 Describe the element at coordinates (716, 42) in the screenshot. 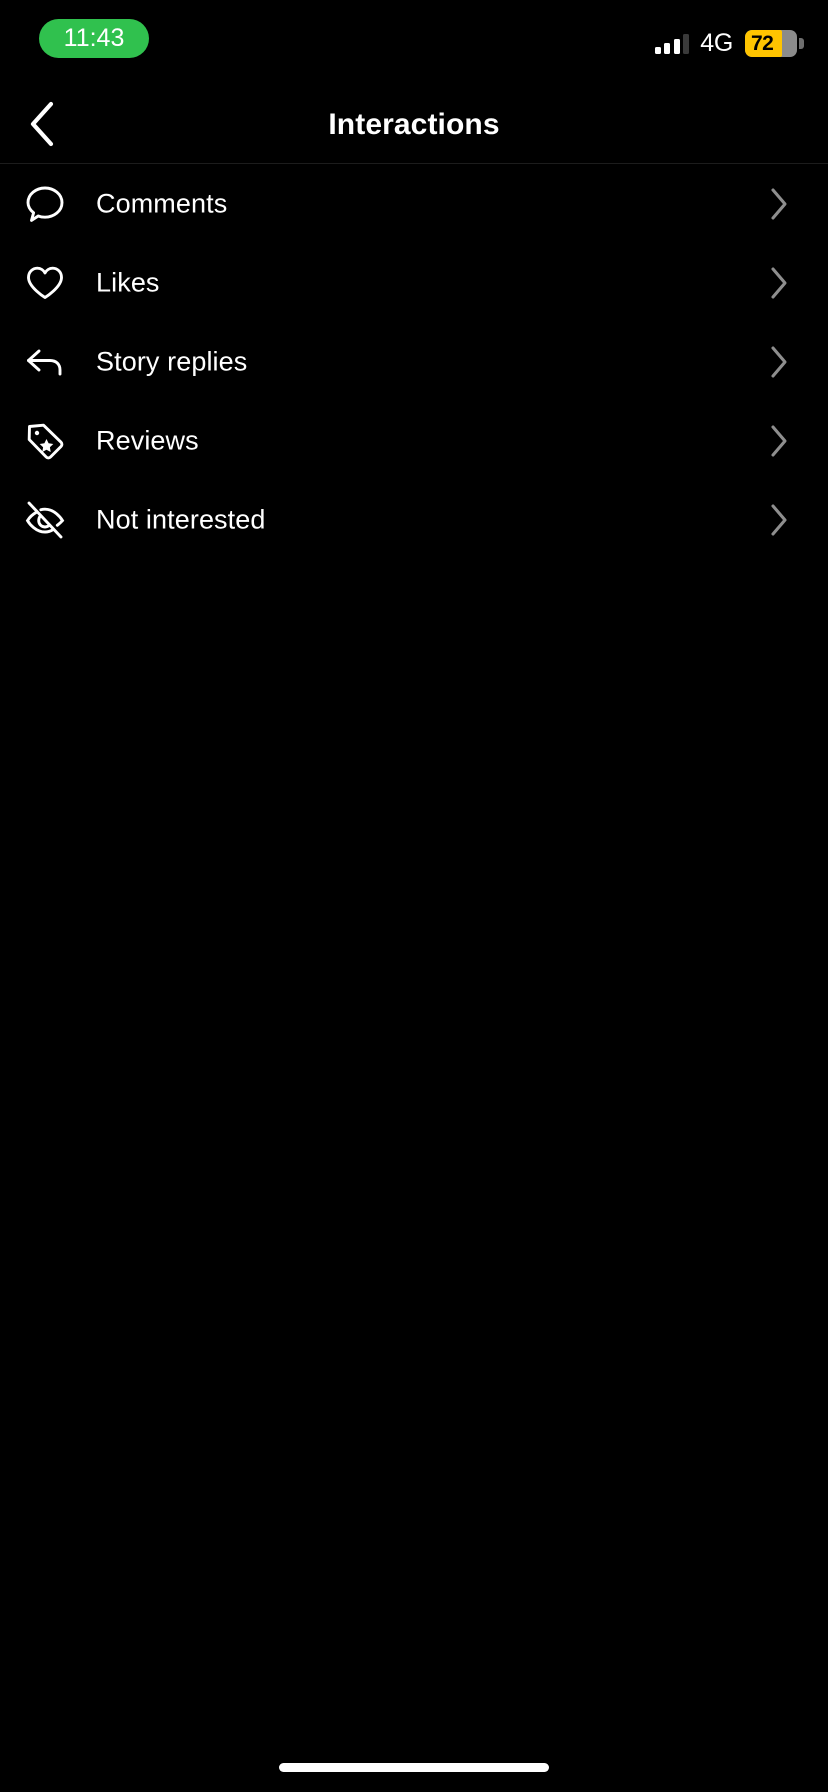

I see `network-type-label: 4G` at that location.